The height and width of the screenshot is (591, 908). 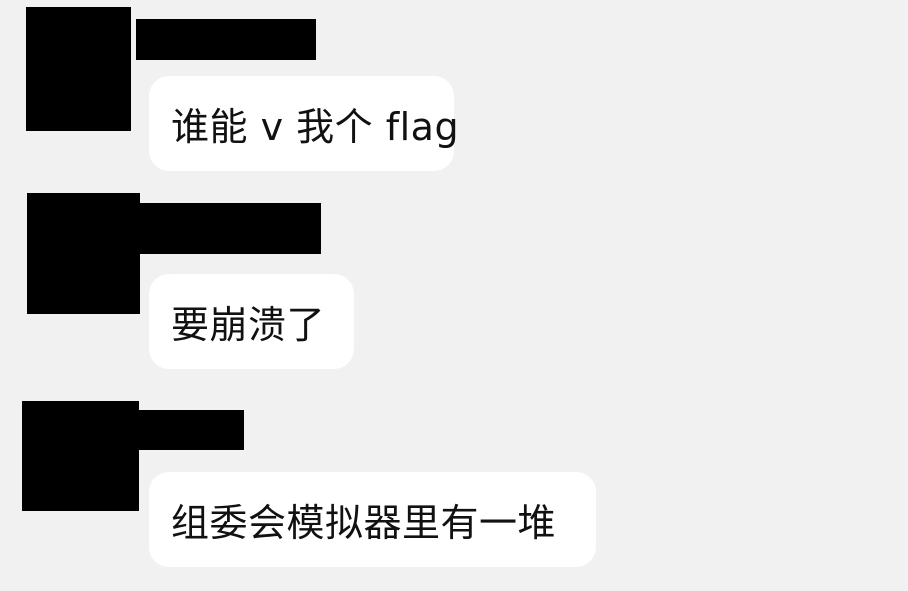 I want to click on message-bubble: 组委会模拟器里有一堆, so click(x=372, y=519).